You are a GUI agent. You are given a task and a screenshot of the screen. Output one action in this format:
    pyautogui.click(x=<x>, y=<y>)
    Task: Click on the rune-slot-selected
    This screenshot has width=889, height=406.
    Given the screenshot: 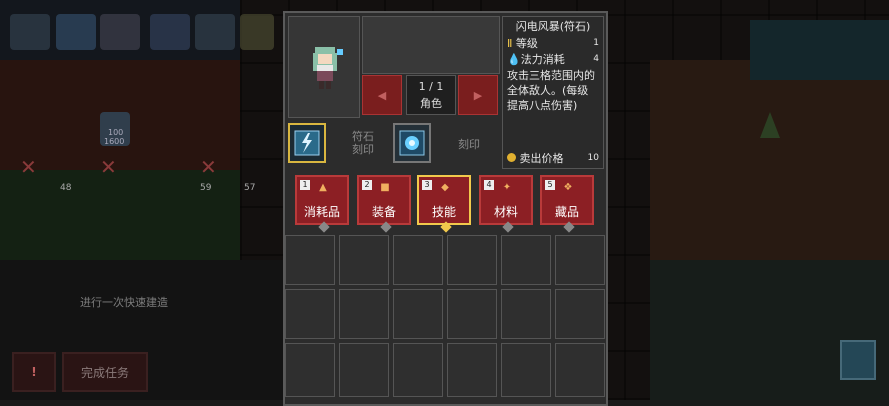 What is the action you would take?
    pyautogui.click(x=307, y=143)
    